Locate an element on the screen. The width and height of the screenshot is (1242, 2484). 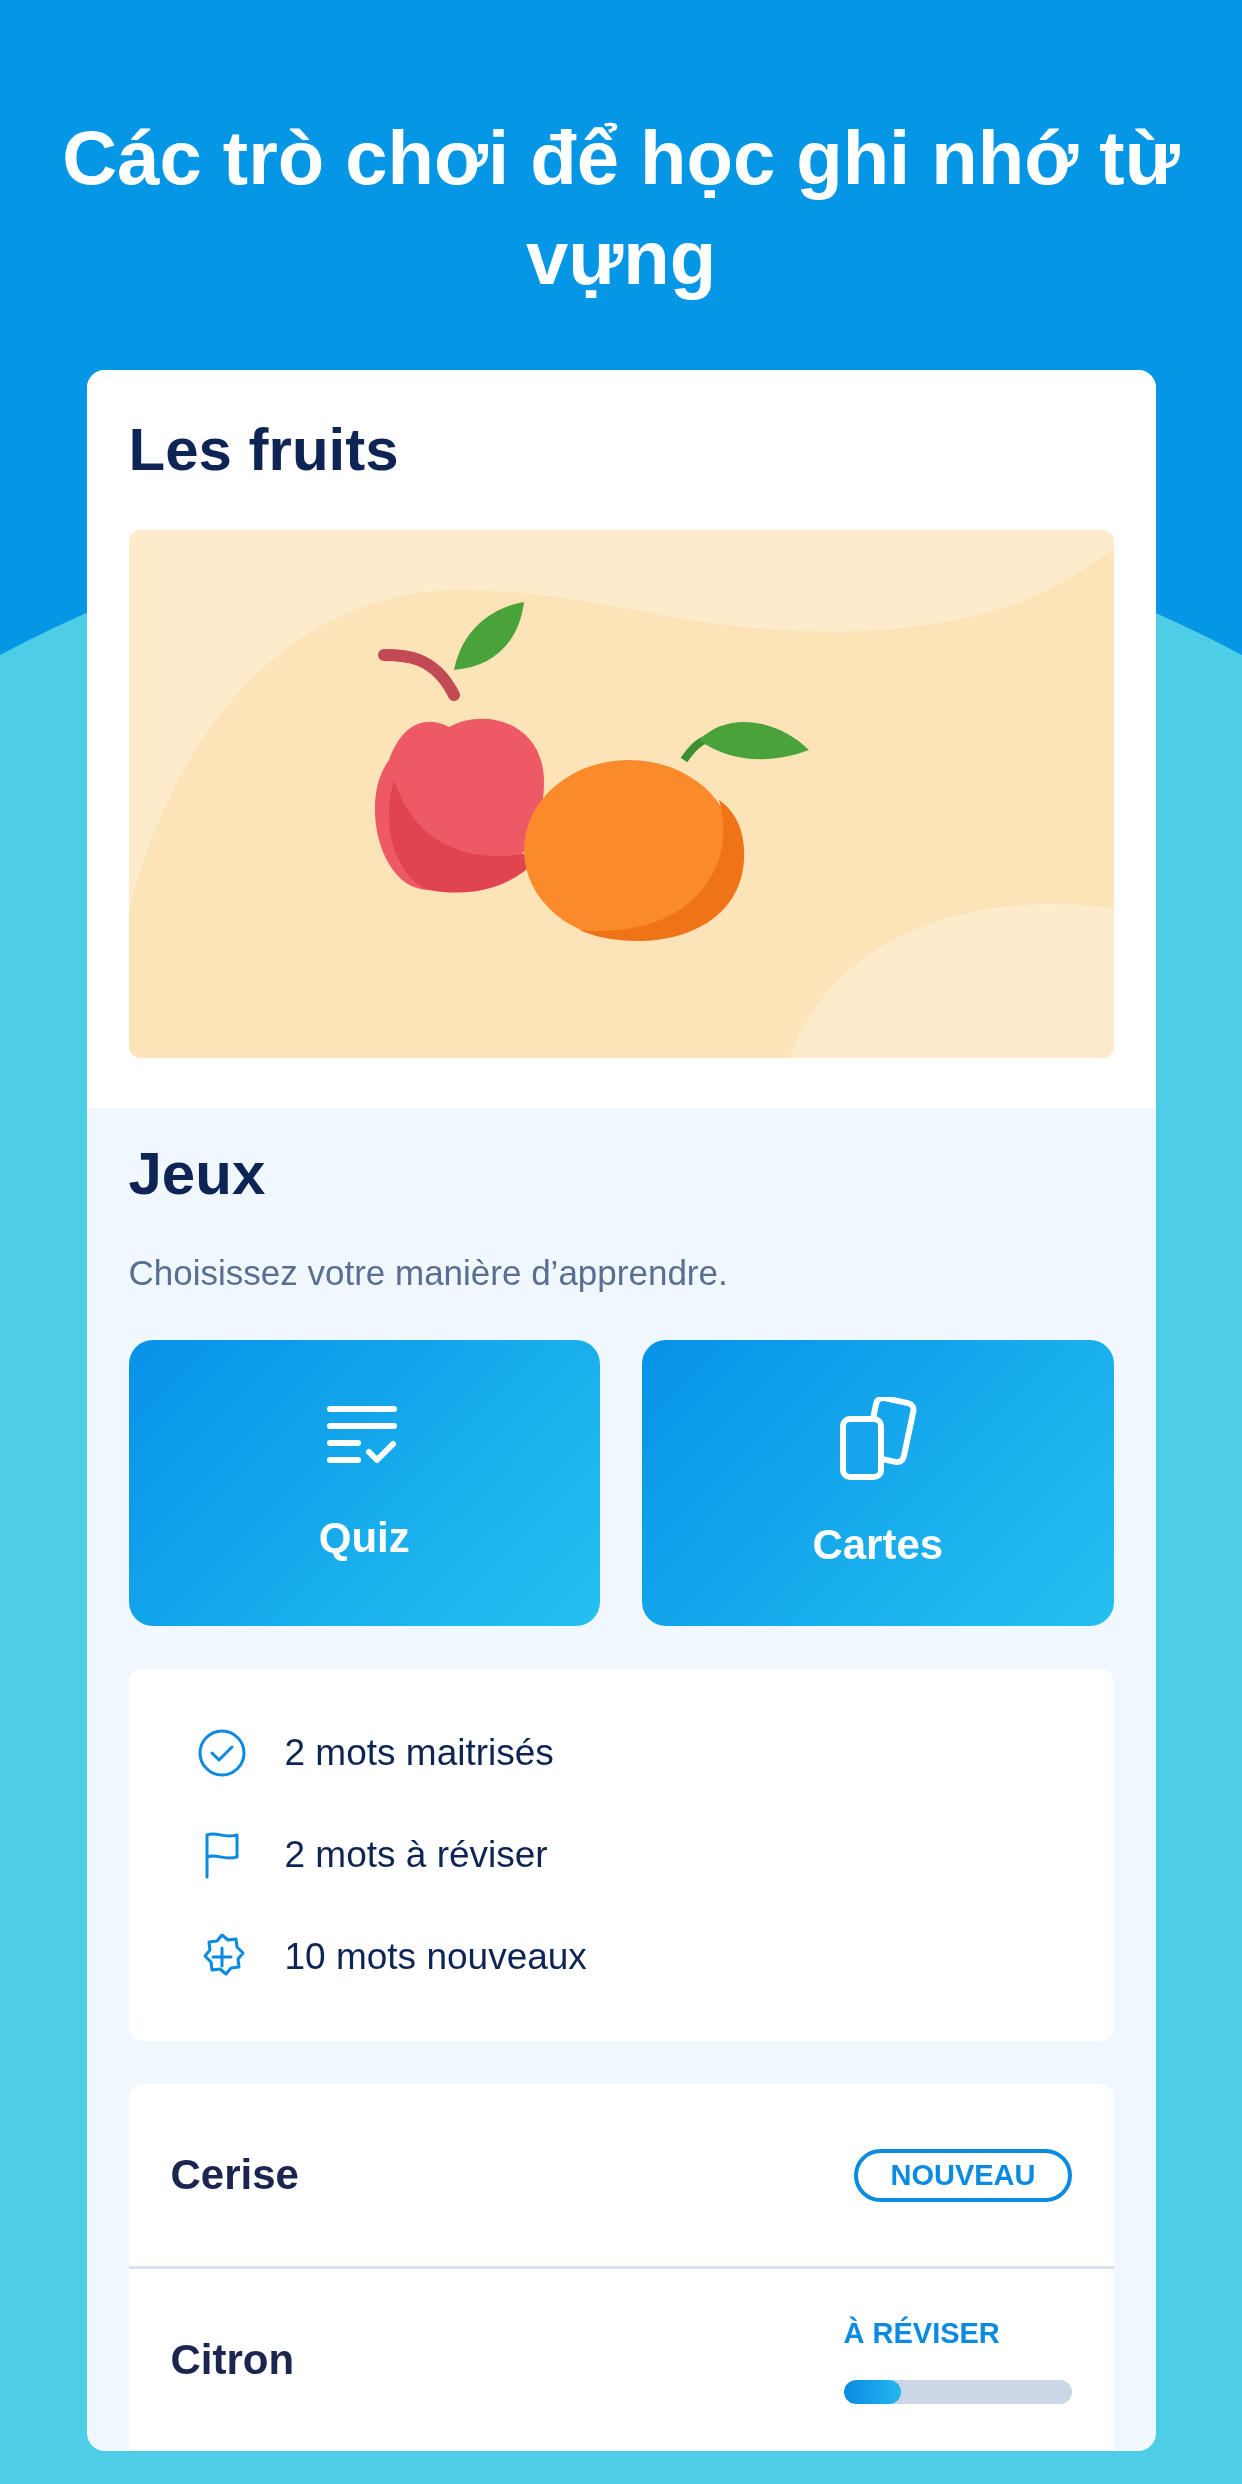
word-row: Citron À RÉVISER is located at coordinates (621, 2358).